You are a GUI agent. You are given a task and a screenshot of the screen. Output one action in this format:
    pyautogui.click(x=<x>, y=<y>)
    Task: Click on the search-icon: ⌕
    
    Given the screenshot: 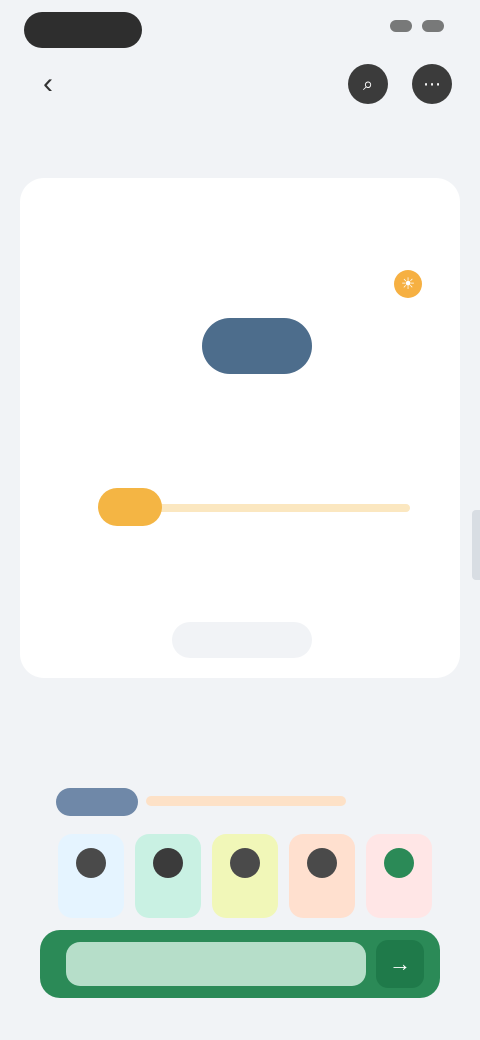 What is the action you would take?
    pyautogui.click(x=368, y=83)
    